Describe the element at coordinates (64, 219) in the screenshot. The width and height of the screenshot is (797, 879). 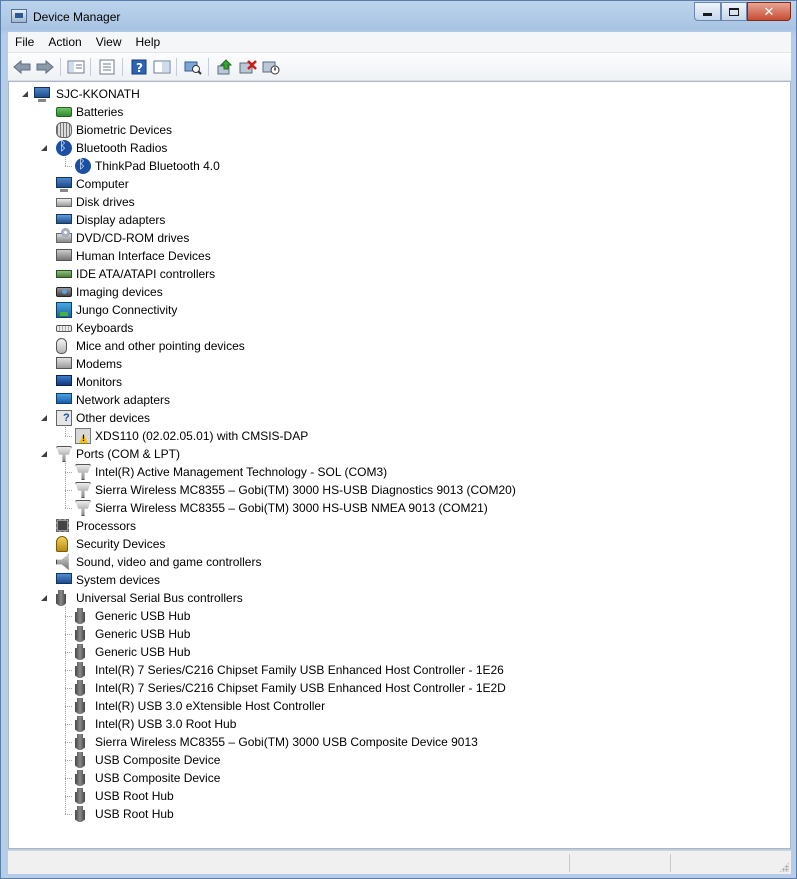
I see `display-icon` at that location.